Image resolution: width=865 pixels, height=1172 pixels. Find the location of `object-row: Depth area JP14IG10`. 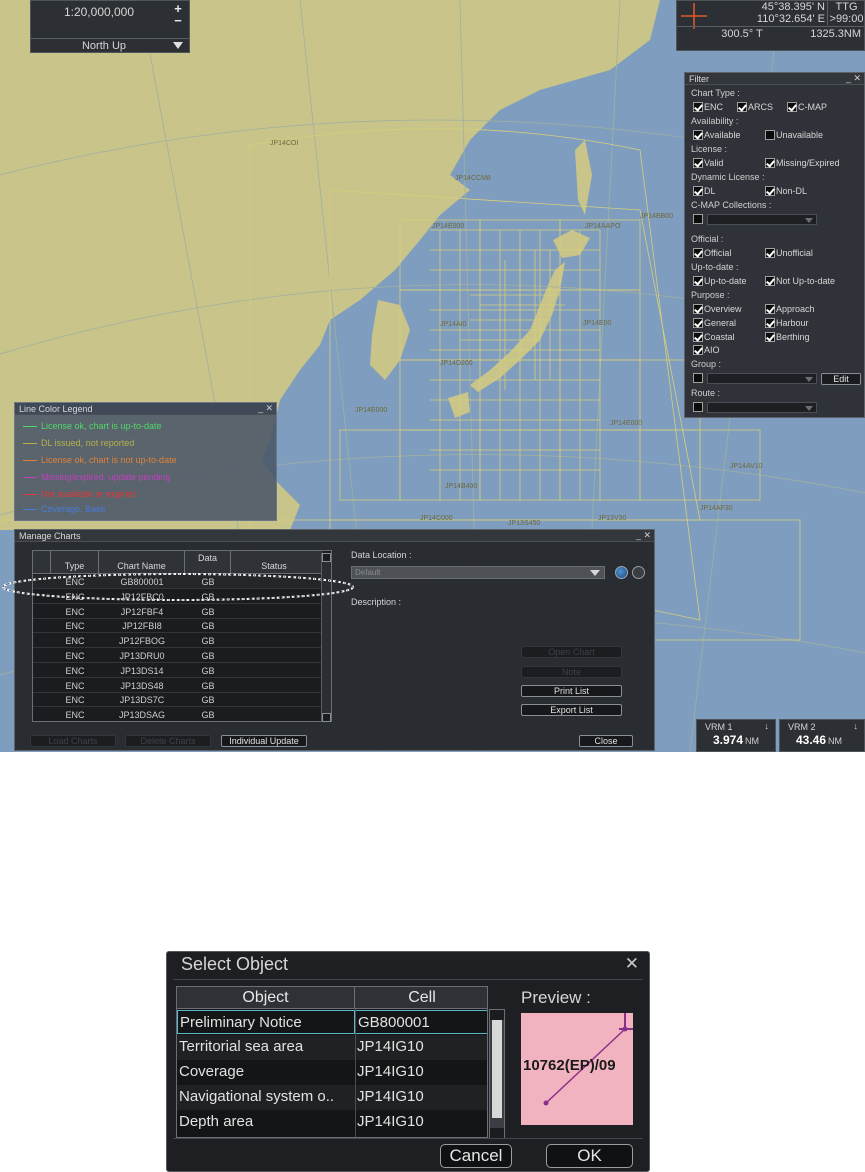

object-row: Depth area JP14IG10 is located at coordinates (332, 1122).